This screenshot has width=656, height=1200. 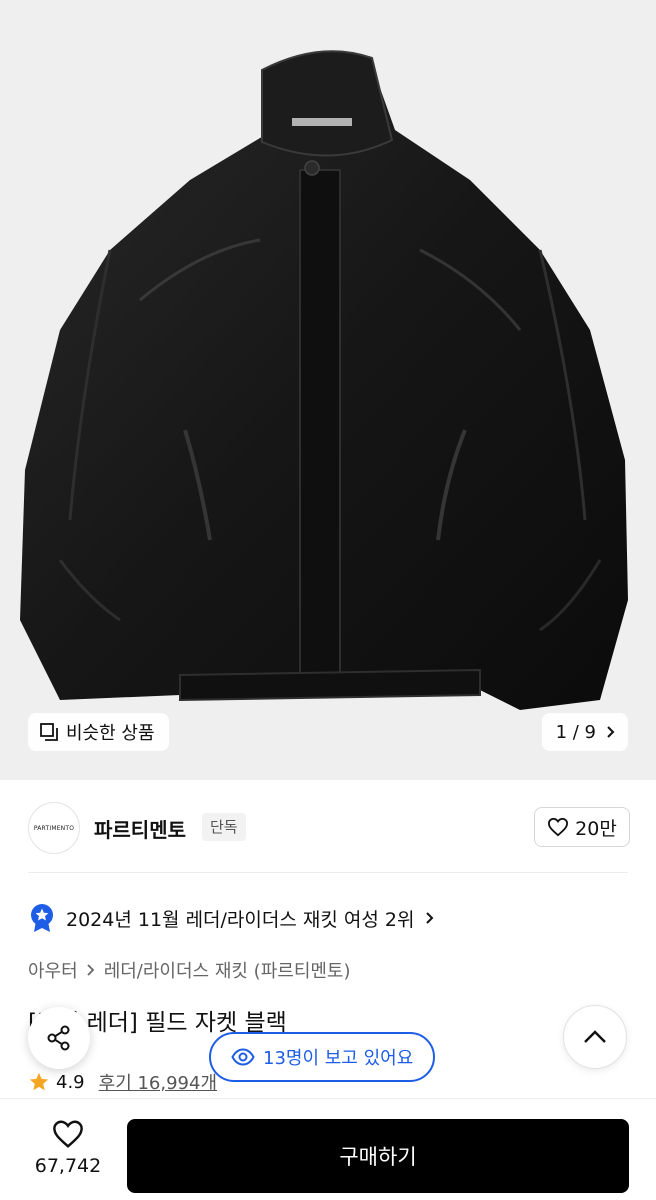 I want to click on wishlist-button: 67,742, so click(x=68, y=1148).